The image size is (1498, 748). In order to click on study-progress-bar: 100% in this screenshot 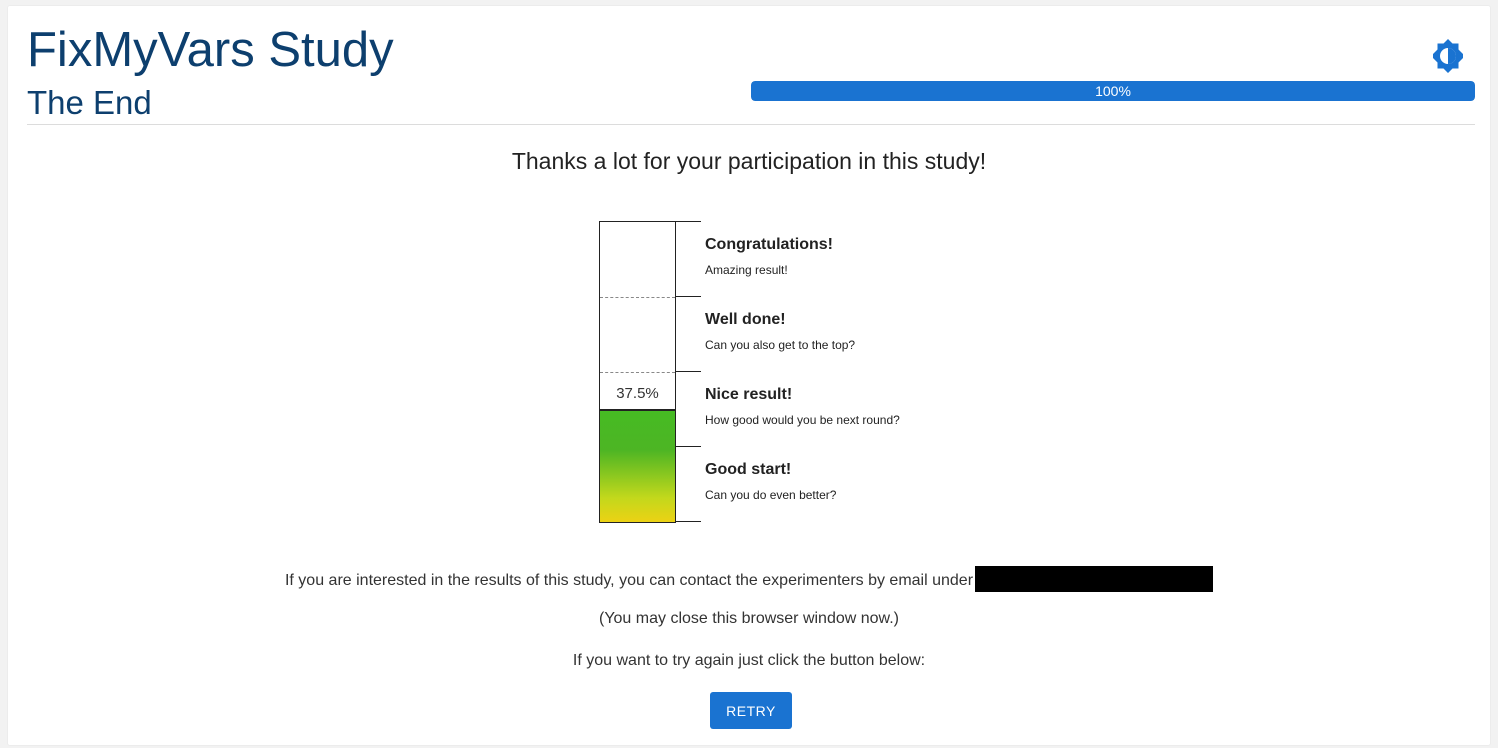, I will do `click(1113, 91)`.